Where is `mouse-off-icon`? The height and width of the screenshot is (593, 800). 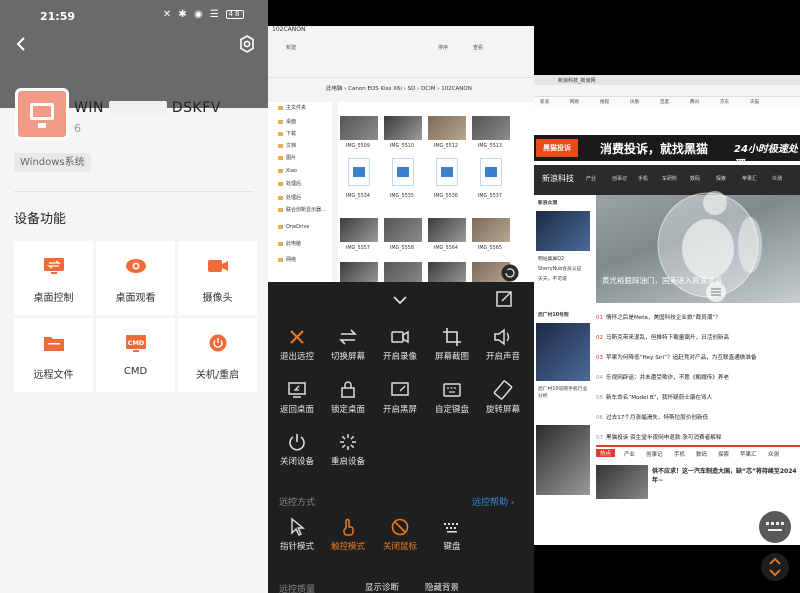
mouse-off-icon is located at coordinates (400, 527).